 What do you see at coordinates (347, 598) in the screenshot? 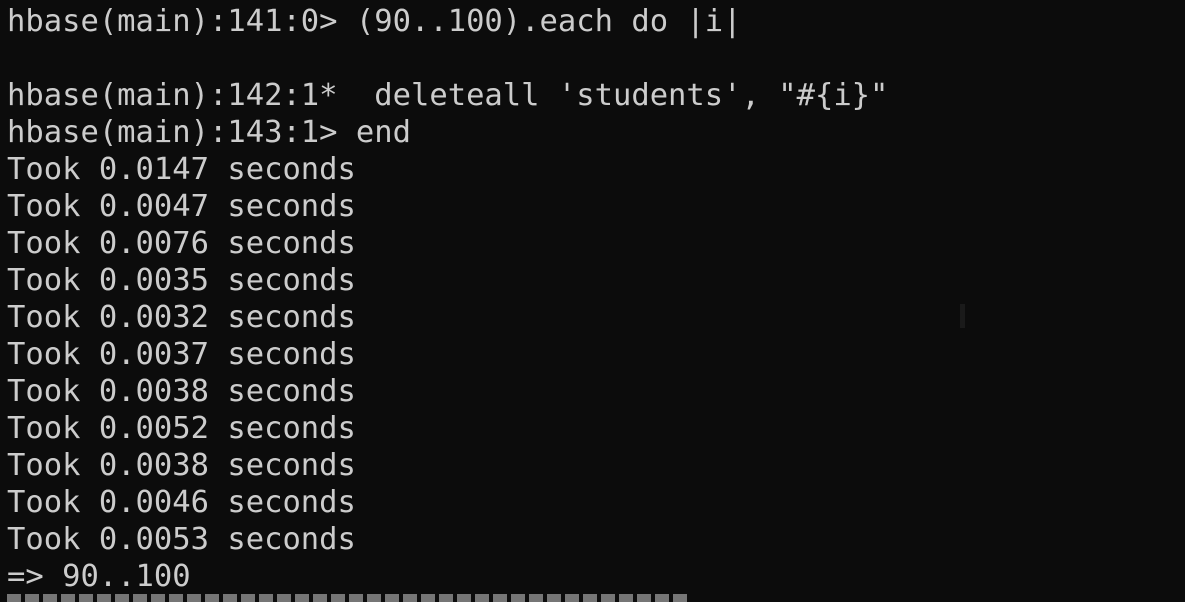
I see `cut-off-next-line` at bounding box center [347, 598].